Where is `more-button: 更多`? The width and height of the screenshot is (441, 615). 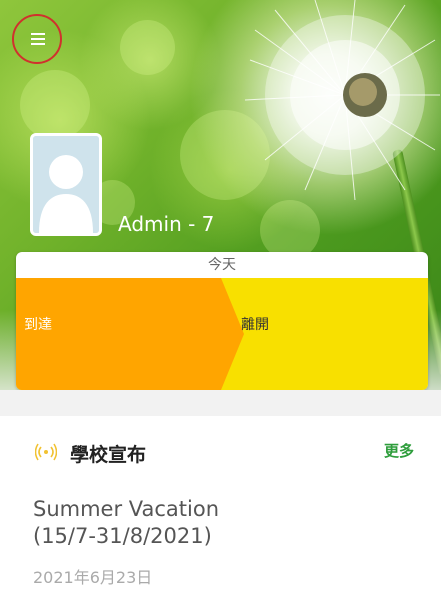
more-button: 更多 is located at coordinates (399, 450).